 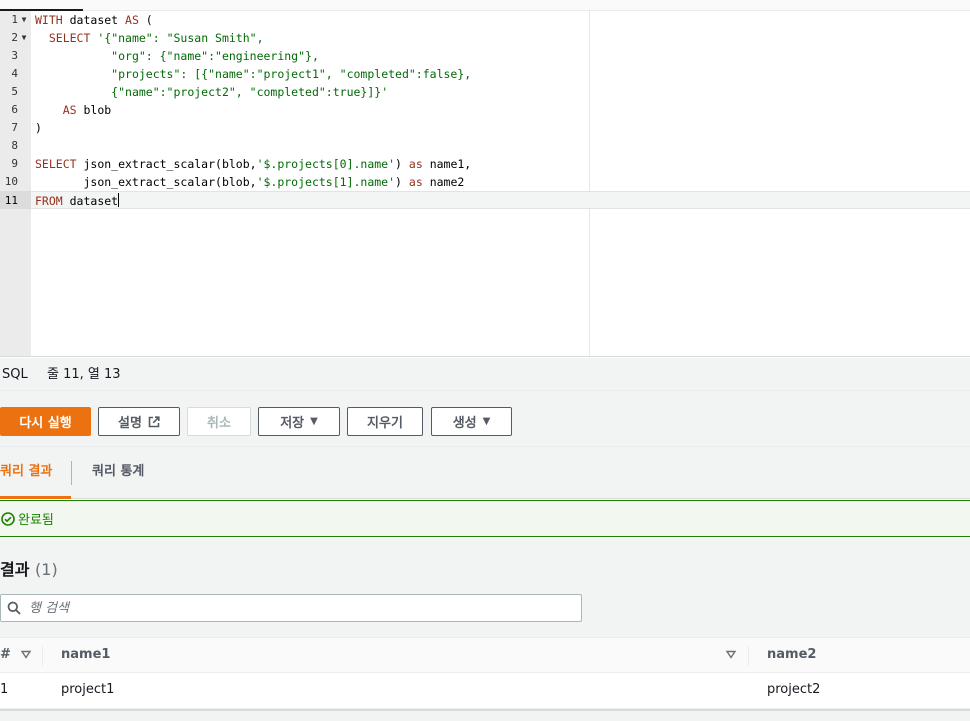 I want to click on tab-label: 쿼리 통계, so click(x=118, y=471).